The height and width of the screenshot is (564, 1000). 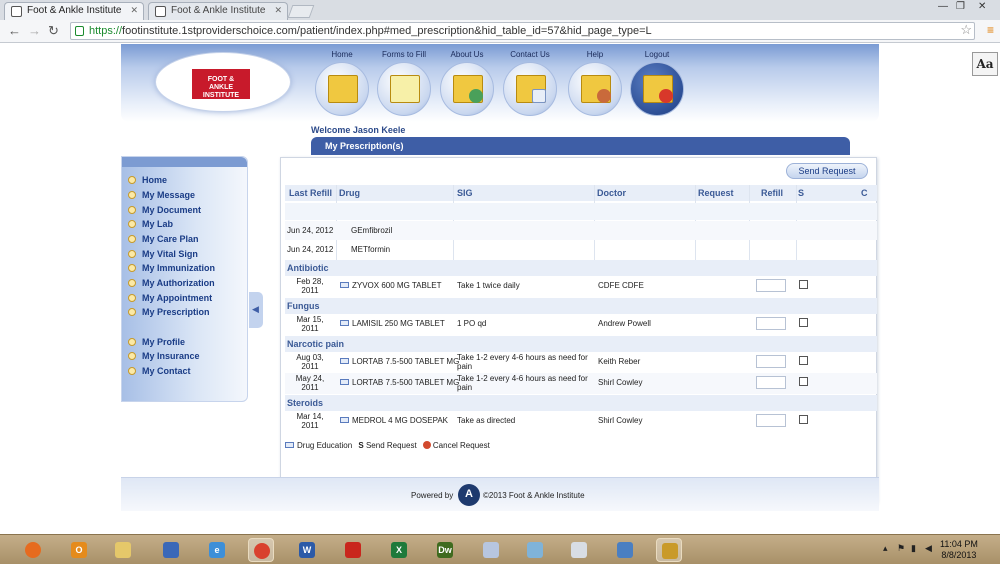 What do you see at coordinates (827, 171) in the screenshot?
I see `send-request-button: Send Request` at bounding box center [827, 171].